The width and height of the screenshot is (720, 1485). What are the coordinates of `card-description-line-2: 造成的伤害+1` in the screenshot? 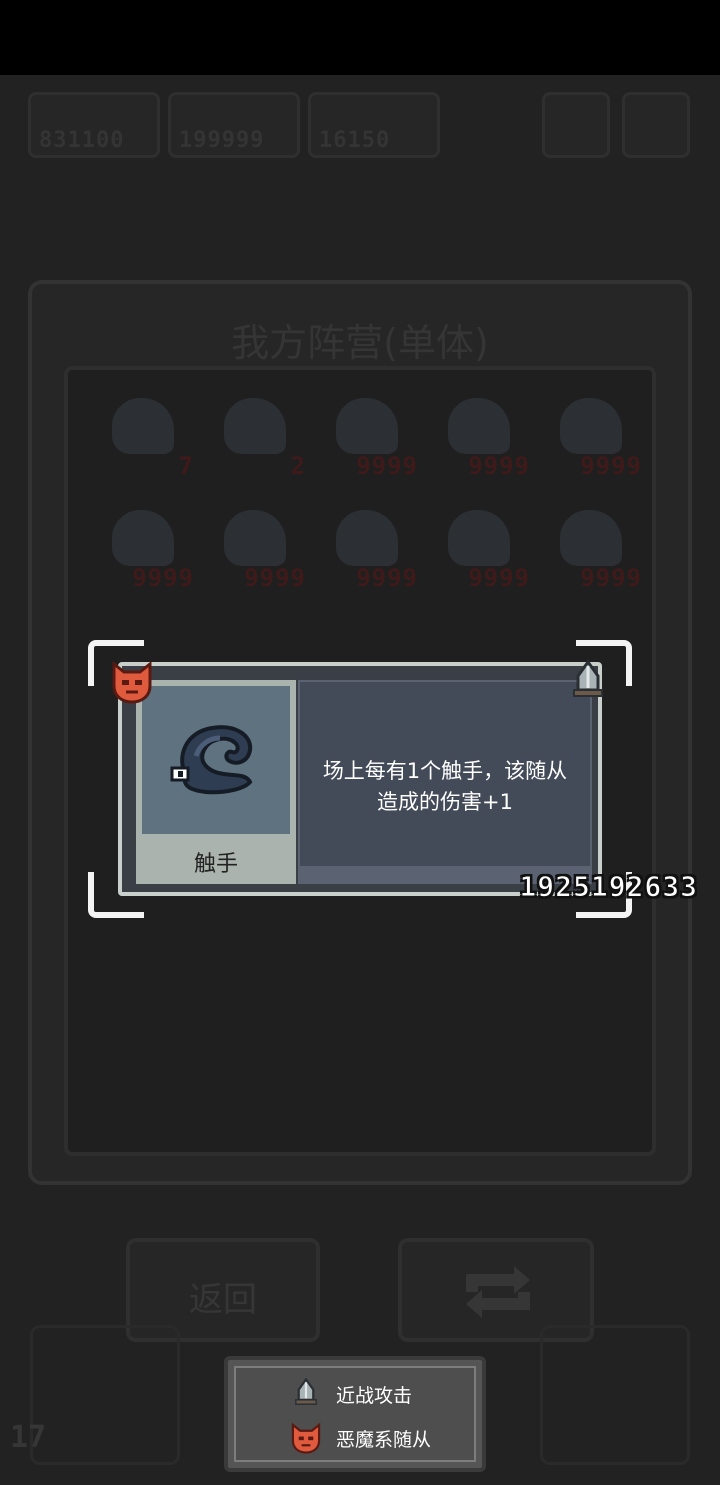 It's located at (445, 802).